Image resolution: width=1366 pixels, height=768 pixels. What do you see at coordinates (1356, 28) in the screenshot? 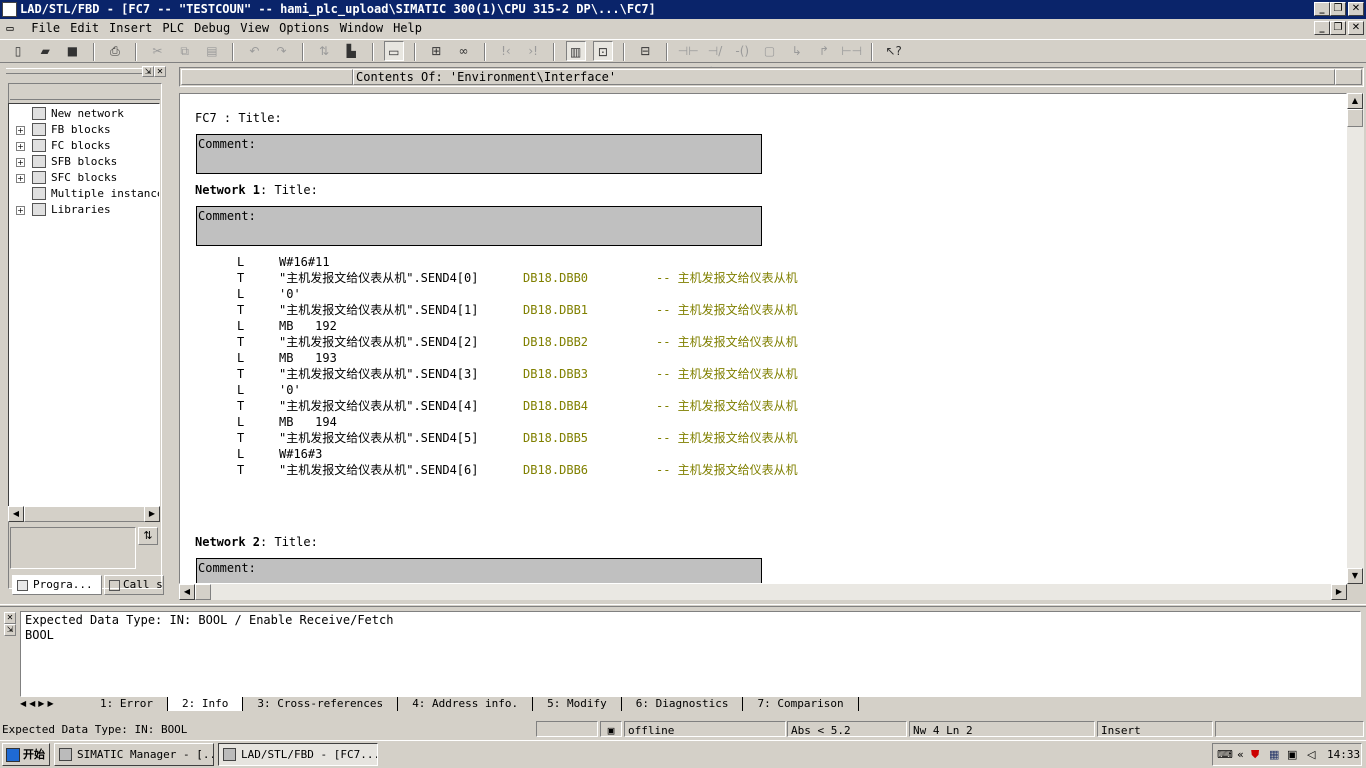
I see `doc-close-icon: ✕` at bounding box center [1356, 28].